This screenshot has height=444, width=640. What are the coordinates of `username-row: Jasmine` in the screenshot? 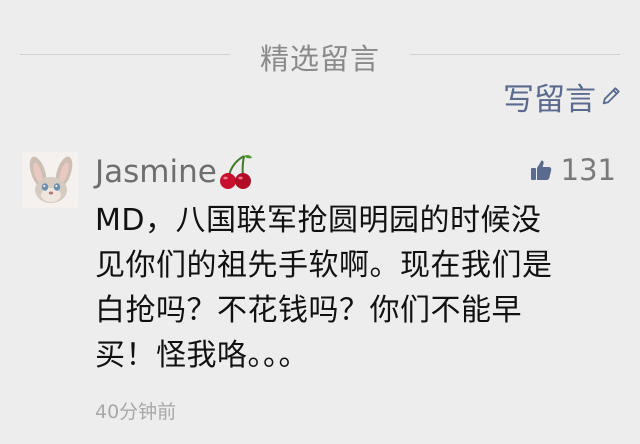 It's located at (175, 172).